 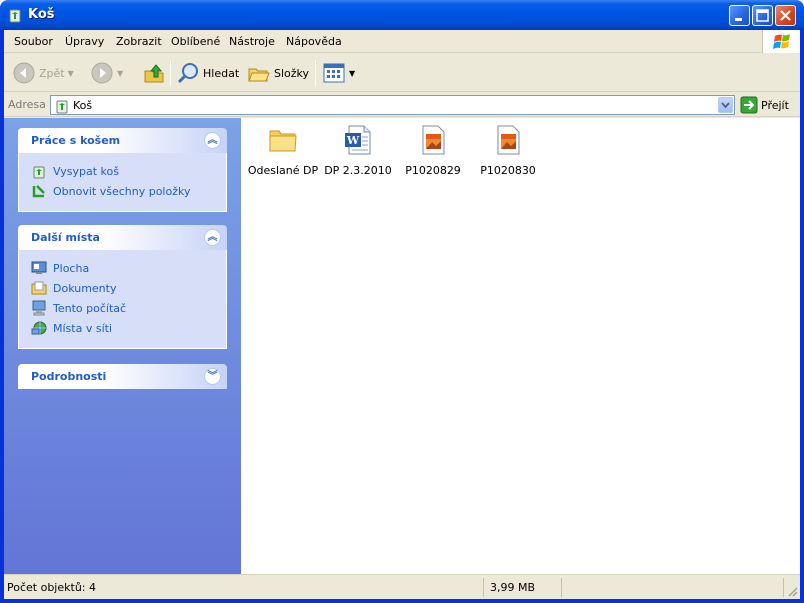 I want to click on back-button: Zpět ▼, so click(x=43, y=73).